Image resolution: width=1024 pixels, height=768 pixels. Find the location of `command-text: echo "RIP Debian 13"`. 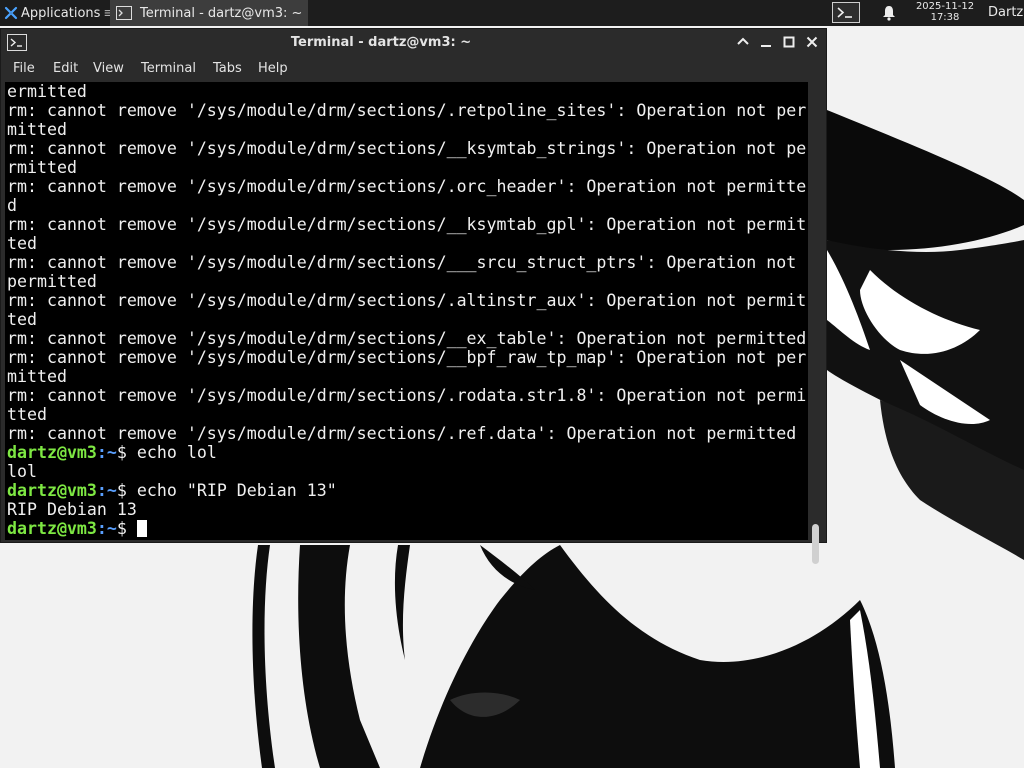

command-text: echo "RIP Debian 13" is located at coordinates (231, 490).